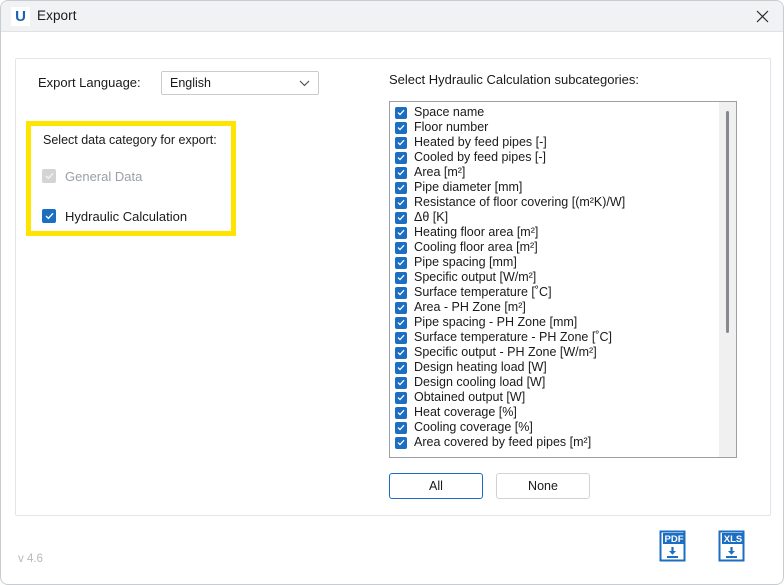  What do you see at coordinates (126, 216) in the screenshot?
I see `category-option-label: Hydraulic Calculation` at bounding box center [126, 216].